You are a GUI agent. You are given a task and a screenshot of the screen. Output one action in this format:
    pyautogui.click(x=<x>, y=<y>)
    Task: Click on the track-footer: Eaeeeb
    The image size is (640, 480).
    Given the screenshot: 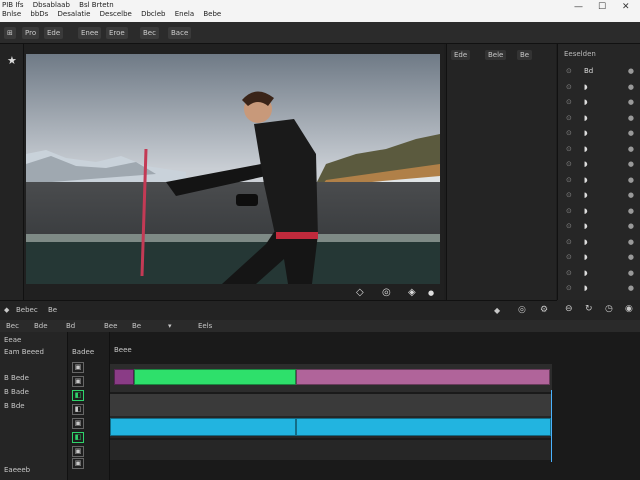 What is the action you would take?
    pyautogui.click(x=17, y=470)
    